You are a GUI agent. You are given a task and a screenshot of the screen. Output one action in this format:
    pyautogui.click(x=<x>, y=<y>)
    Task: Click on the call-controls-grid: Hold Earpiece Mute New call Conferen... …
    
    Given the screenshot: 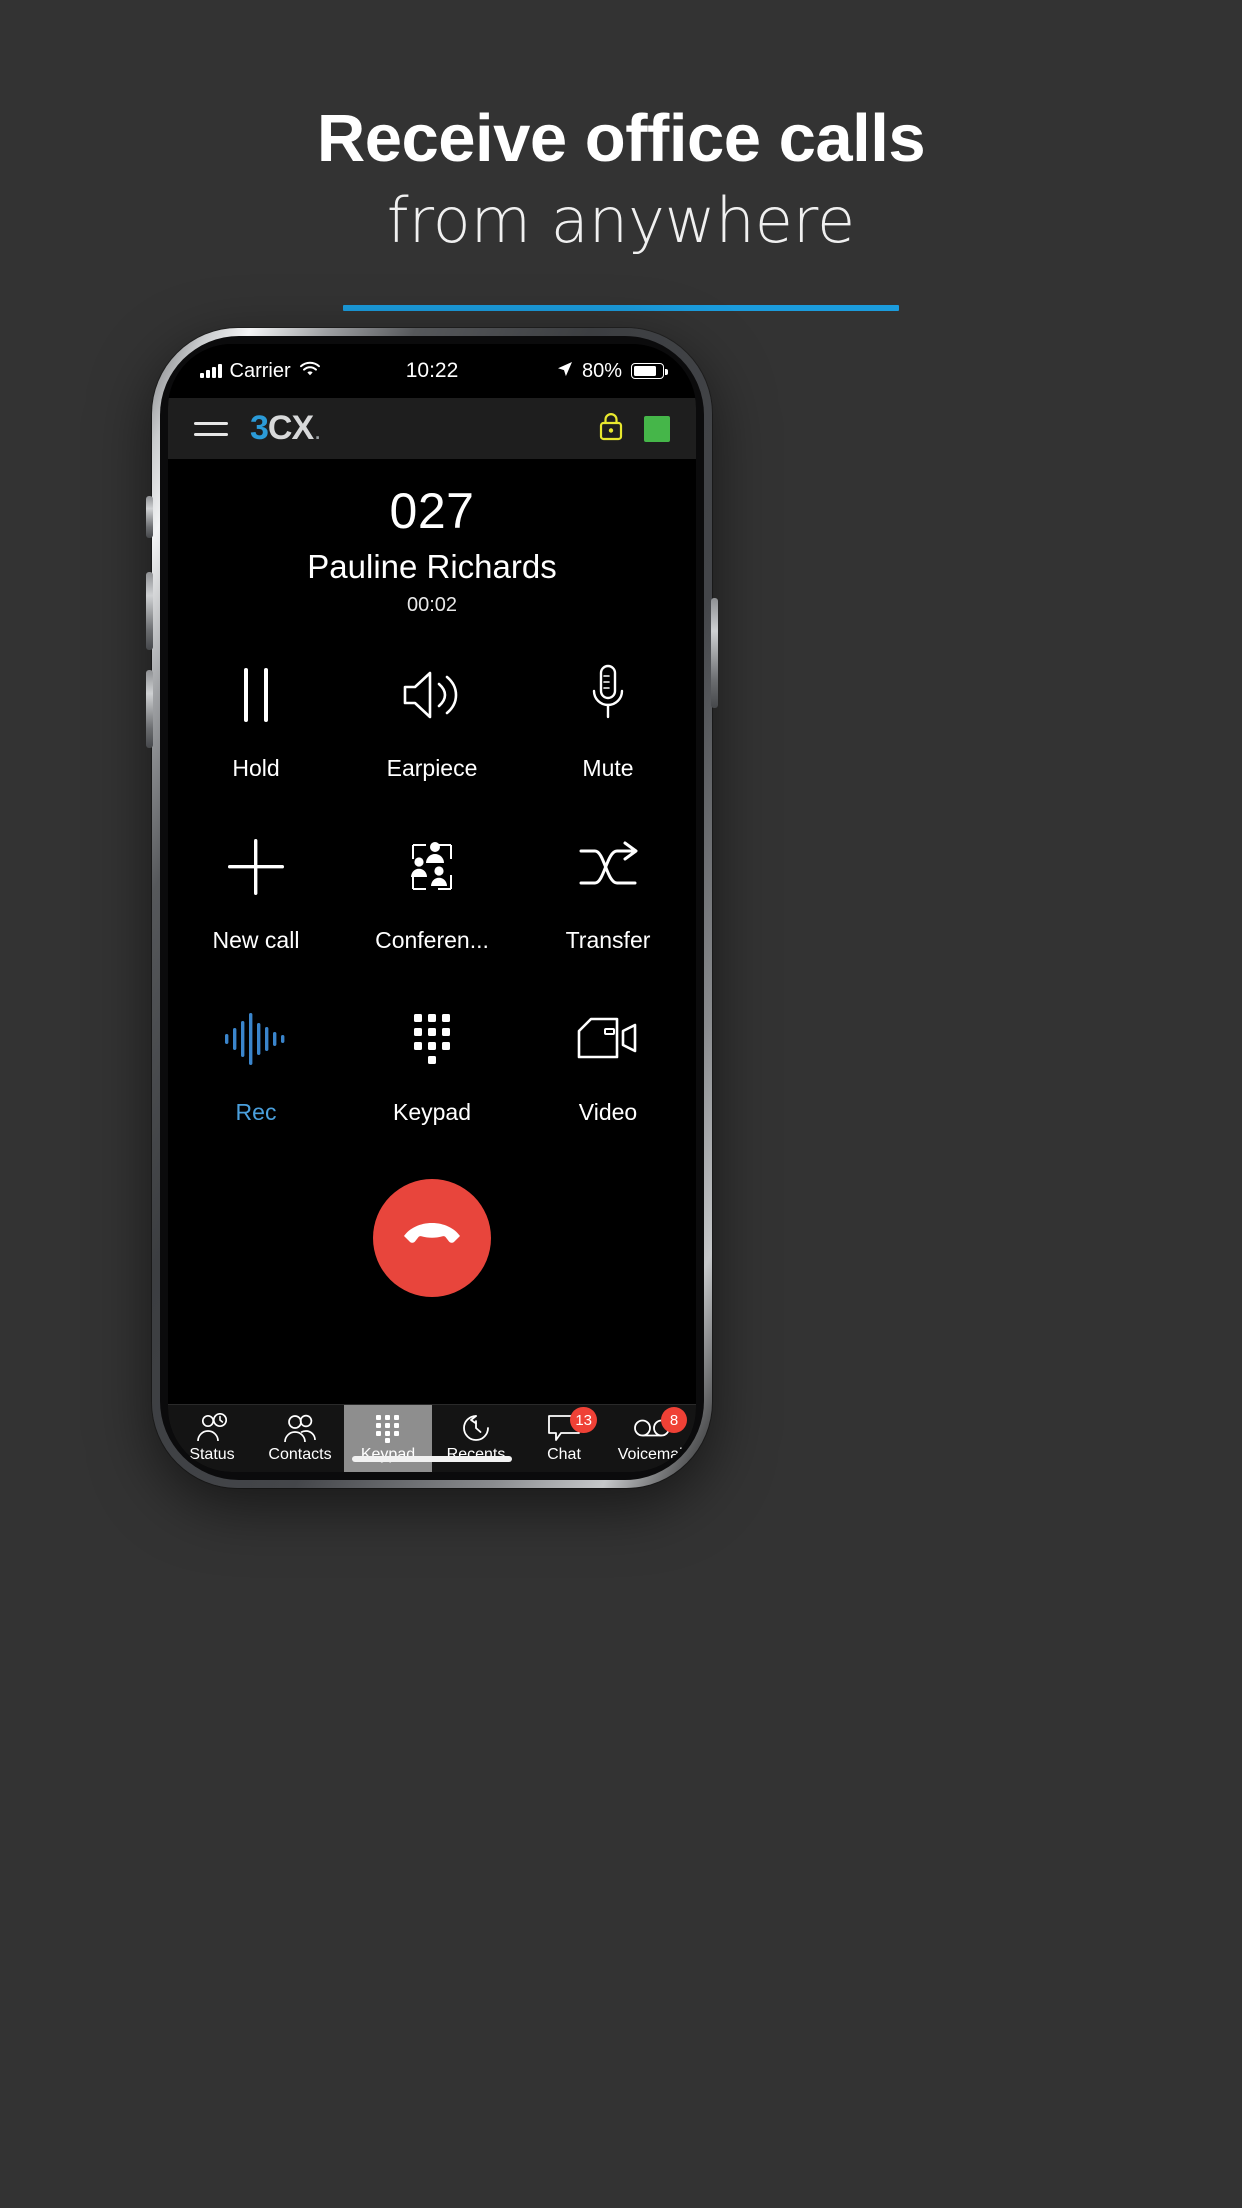 What is the action you would take?
    pyautogui.click(x=432, y=911)
    